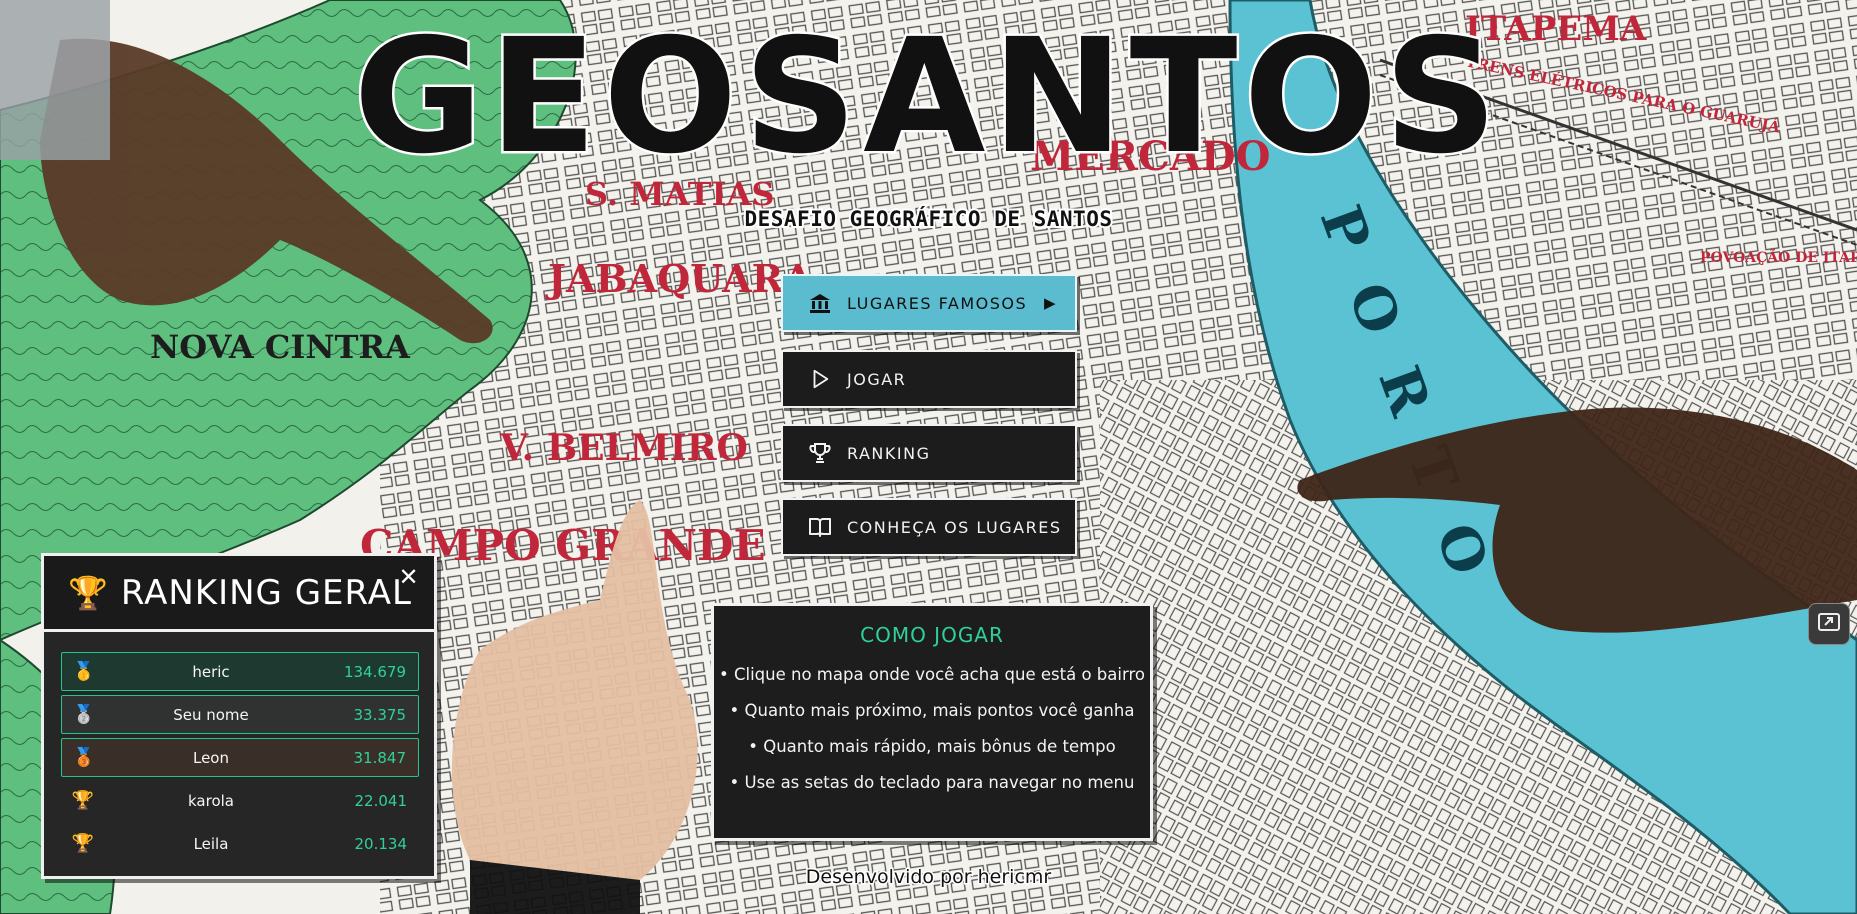  What do you see at coordinates (932, 635) in the screenshot?
I see `how-to-play-title: COMO JOGAR` at bounding box center [932, 635].